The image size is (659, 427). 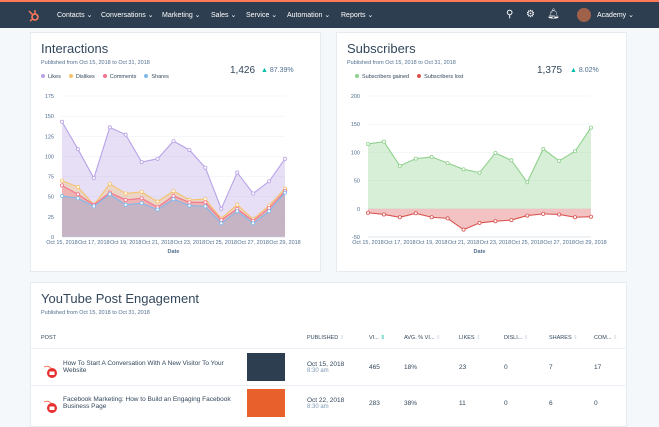 I want to click on nav-service: Service ⌄, so click(x=261, y=15).